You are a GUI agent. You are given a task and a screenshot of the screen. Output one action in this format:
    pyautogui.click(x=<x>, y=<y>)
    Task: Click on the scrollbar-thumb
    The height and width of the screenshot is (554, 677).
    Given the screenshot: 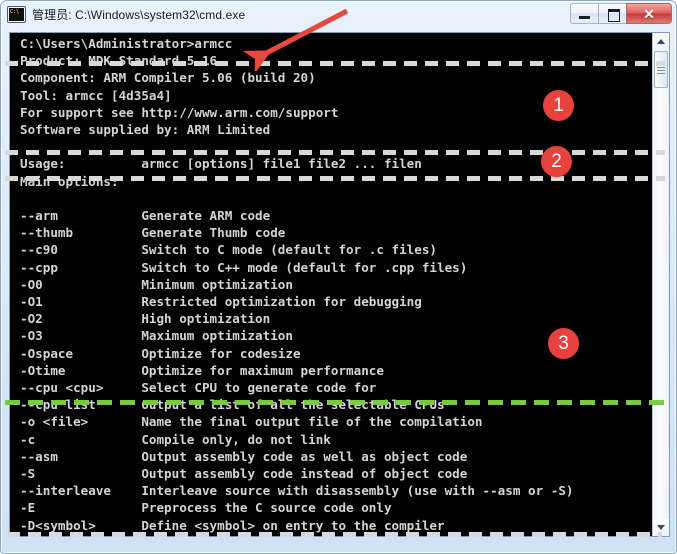 What is the action you would take?
    pyautogui.click(x=661, y=69)
    